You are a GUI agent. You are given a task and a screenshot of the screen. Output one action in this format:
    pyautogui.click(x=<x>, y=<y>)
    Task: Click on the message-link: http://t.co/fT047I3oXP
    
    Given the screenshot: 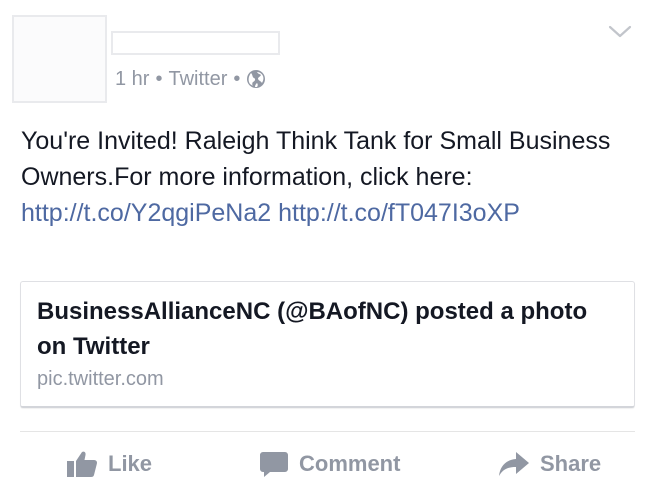 What is the action you would take?
    pyautogui.click(x=399, y=213)
    